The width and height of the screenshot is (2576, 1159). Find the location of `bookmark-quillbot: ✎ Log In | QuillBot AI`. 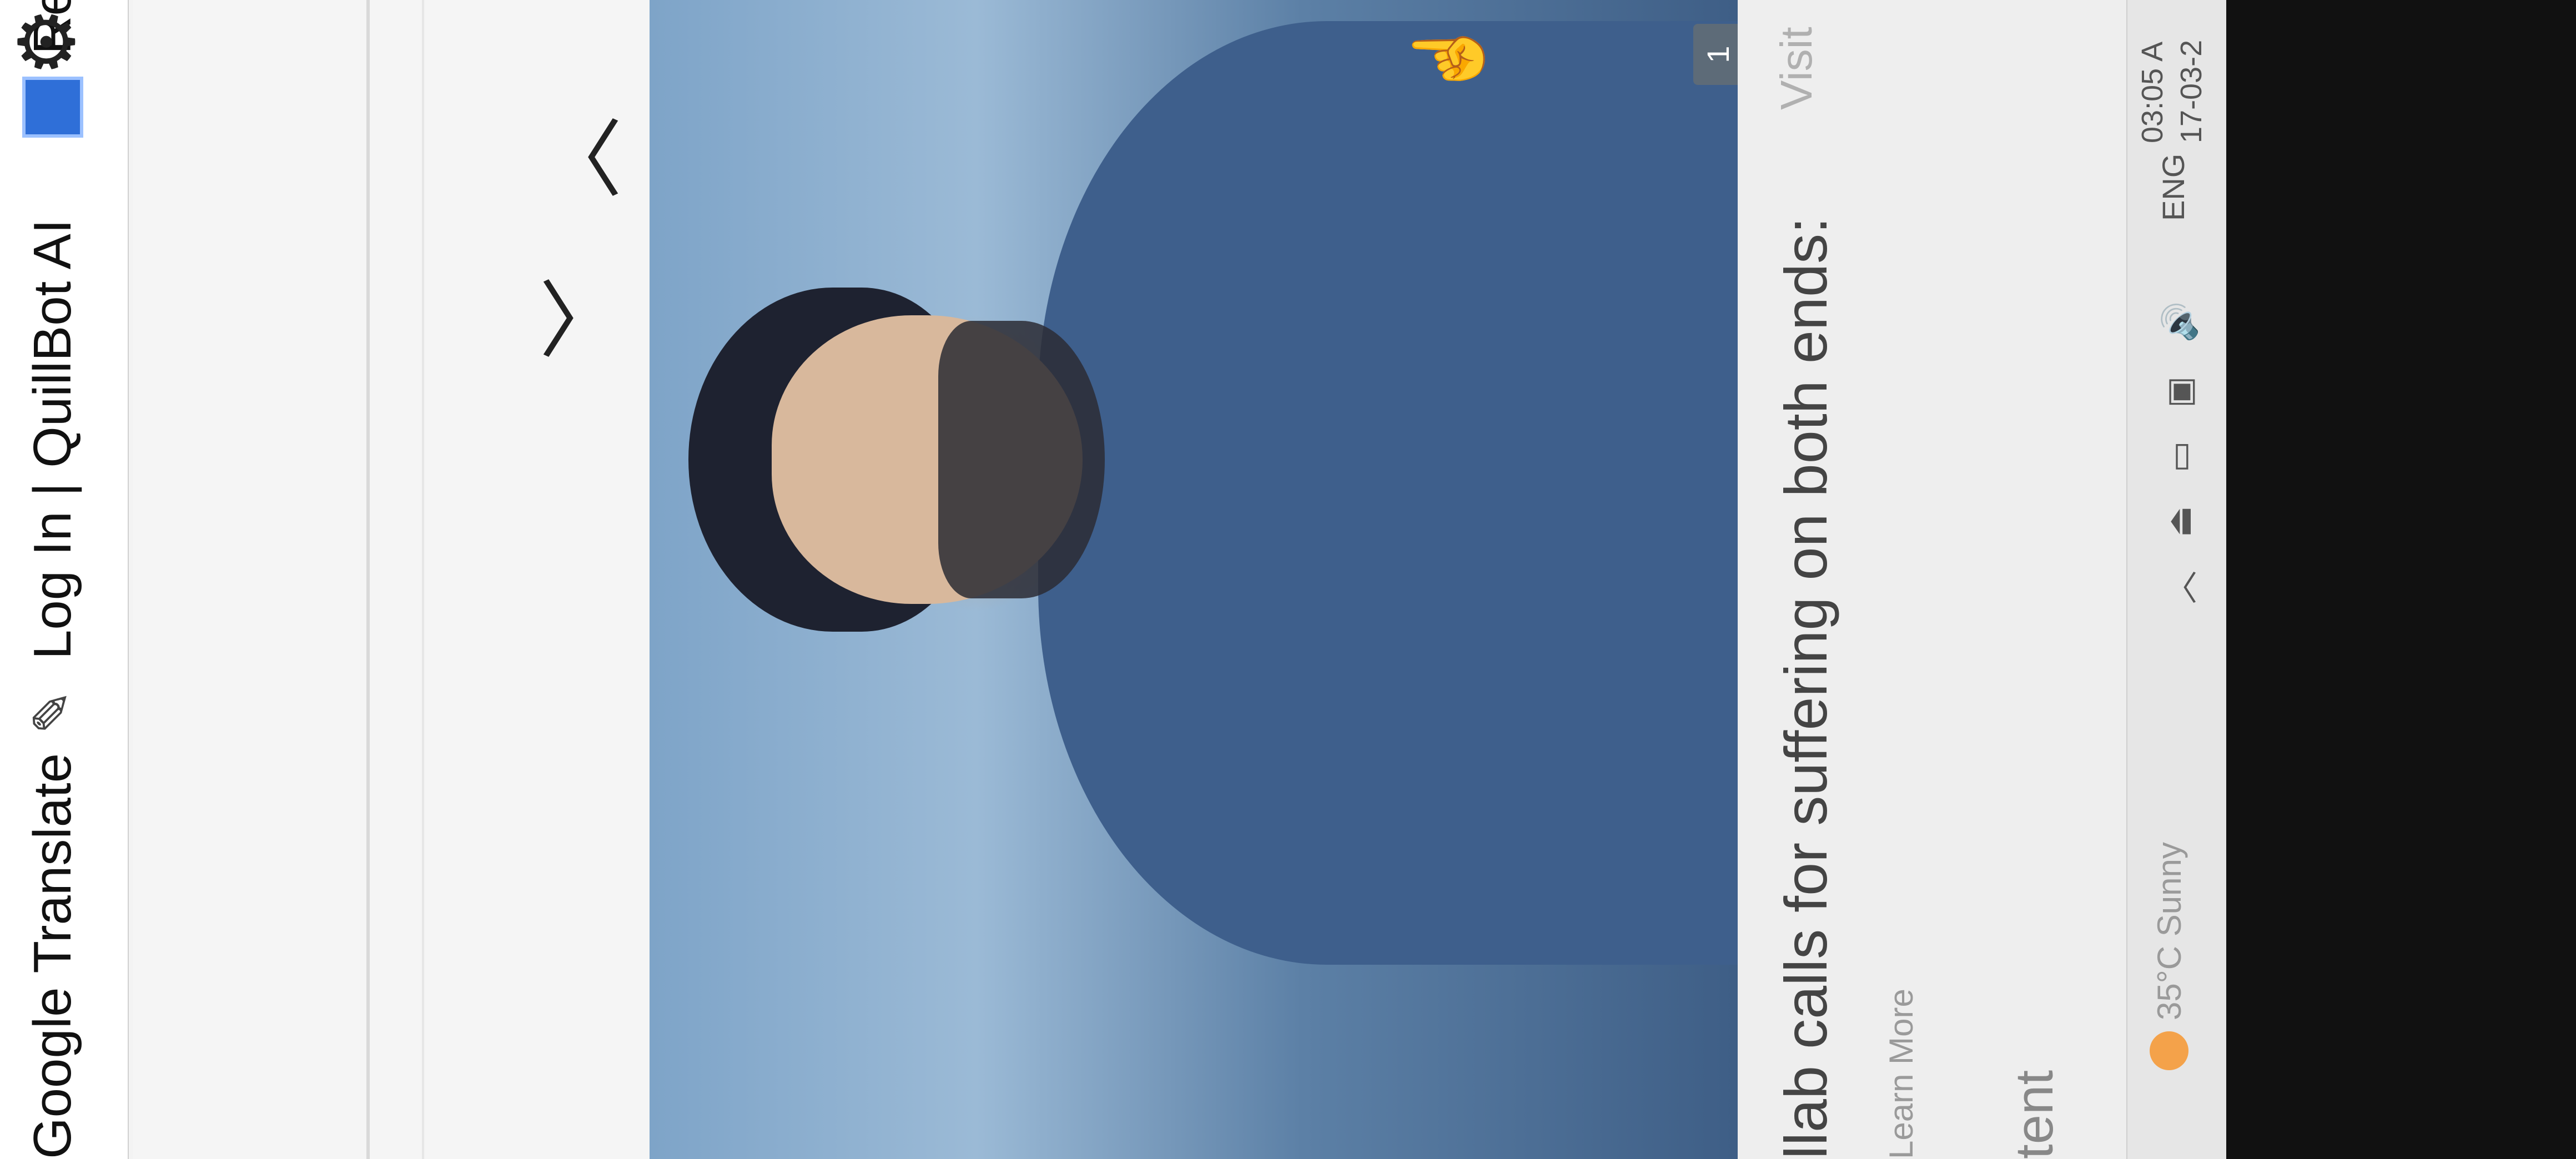

bookmark-quillbot: ✎ Log In | QuillBot AI is located at coordinates (53, 481).